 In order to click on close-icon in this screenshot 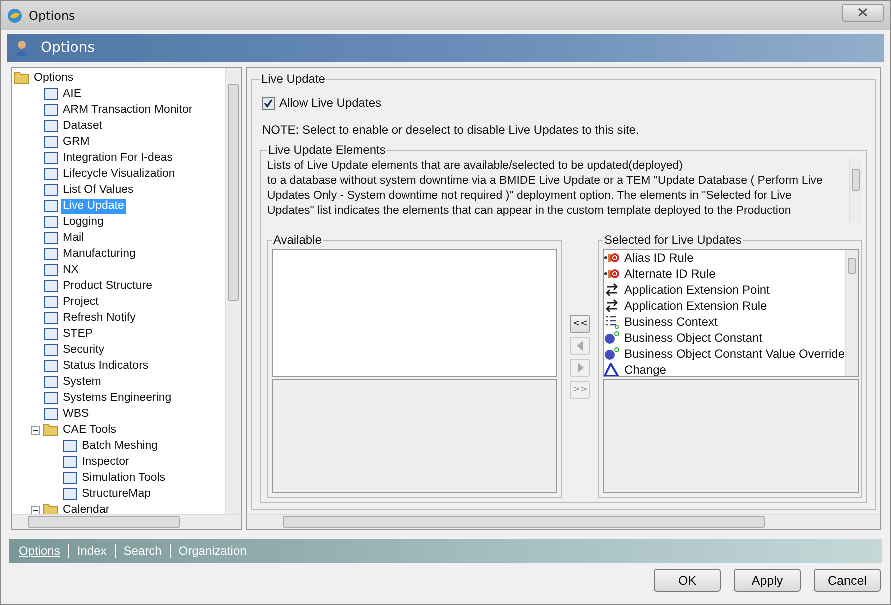, I will do `click(863, 12)`.